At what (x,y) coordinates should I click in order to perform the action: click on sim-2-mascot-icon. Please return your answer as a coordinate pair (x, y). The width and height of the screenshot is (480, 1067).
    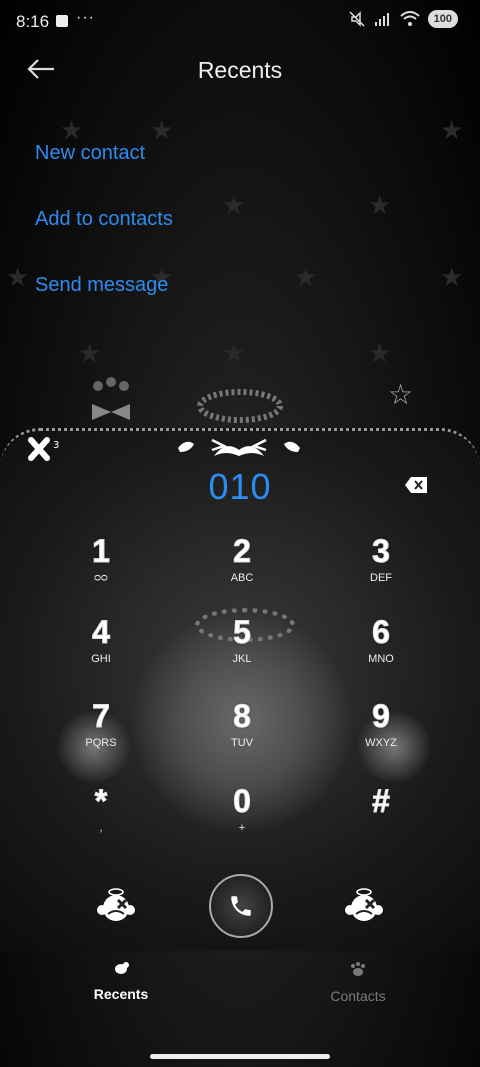
    Looking at the image, I should click on (364, 906).